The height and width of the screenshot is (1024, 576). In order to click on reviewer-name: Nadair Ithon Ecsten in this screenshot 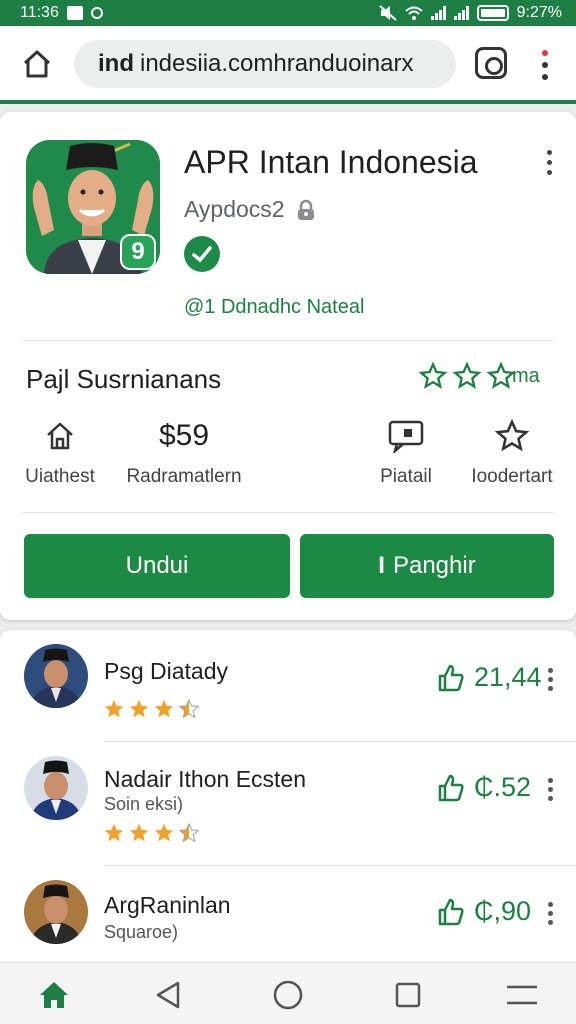, I will do `click(205, 779)`.